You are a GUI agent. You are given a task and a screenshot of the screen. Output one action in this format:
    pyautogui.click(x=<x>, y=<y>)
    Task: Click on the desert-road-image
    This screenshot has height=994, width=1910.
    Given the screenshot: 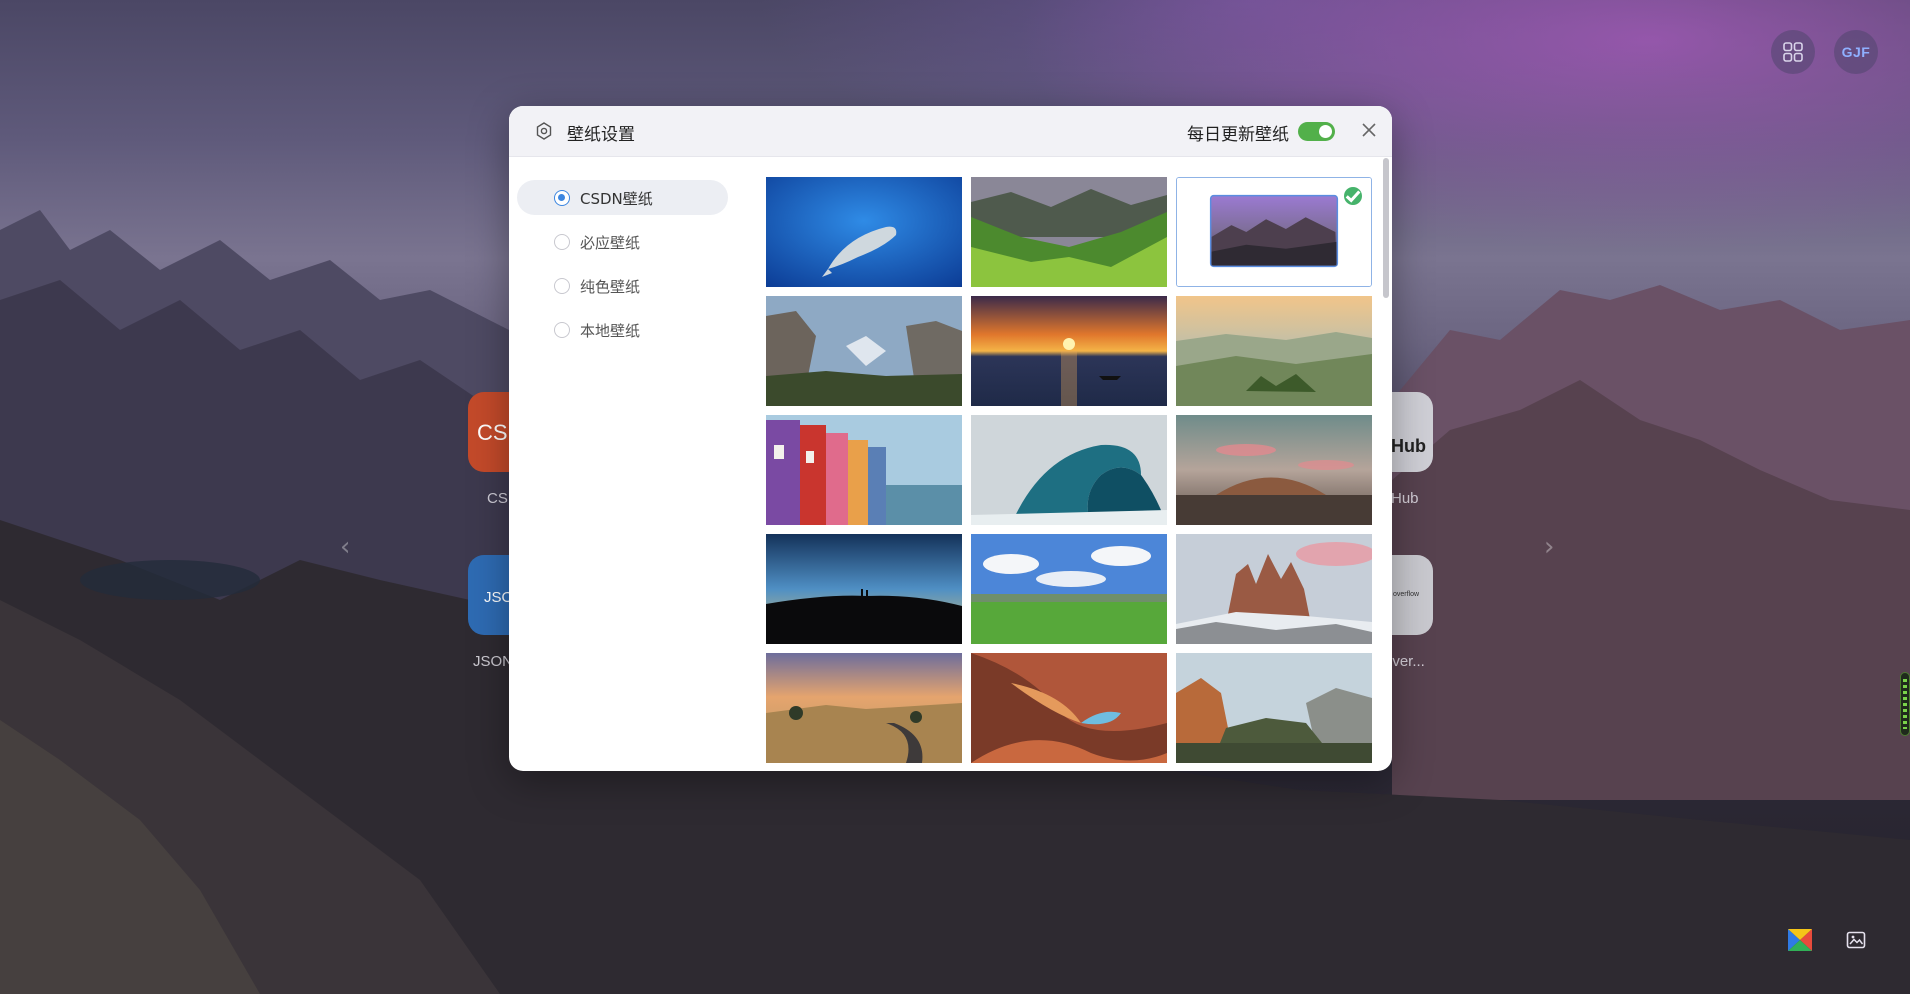 What is the action you would take?
    pyautogui.click(x=864, y=708)
    